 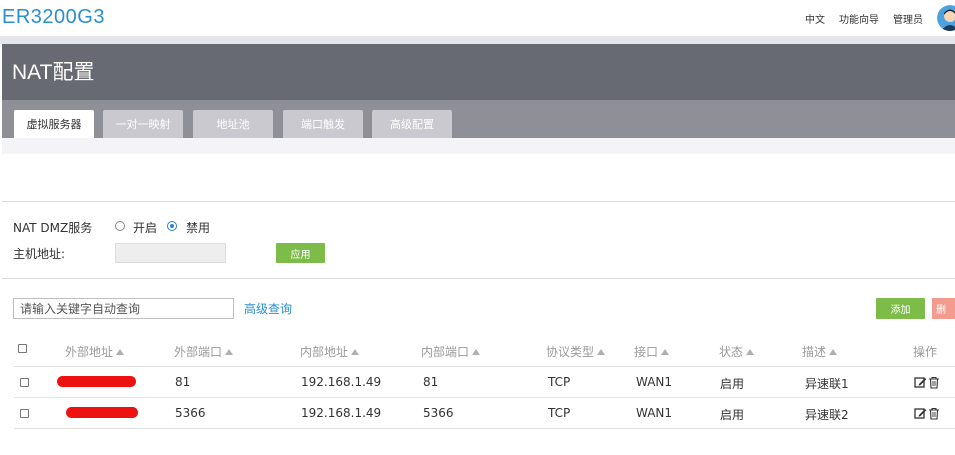 What do you see at coordinates (943, 308) in the screenshot?
I see `delete-button: 删` at bounding box center [943, 308].